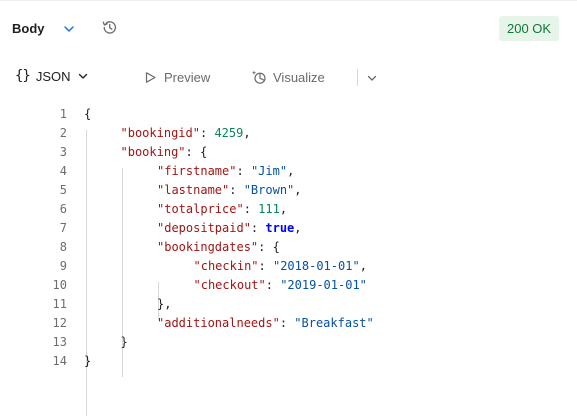  Describe the element at coordinates (269, 171) in the screenshot. I see `code-token: "Jim"` at that location.